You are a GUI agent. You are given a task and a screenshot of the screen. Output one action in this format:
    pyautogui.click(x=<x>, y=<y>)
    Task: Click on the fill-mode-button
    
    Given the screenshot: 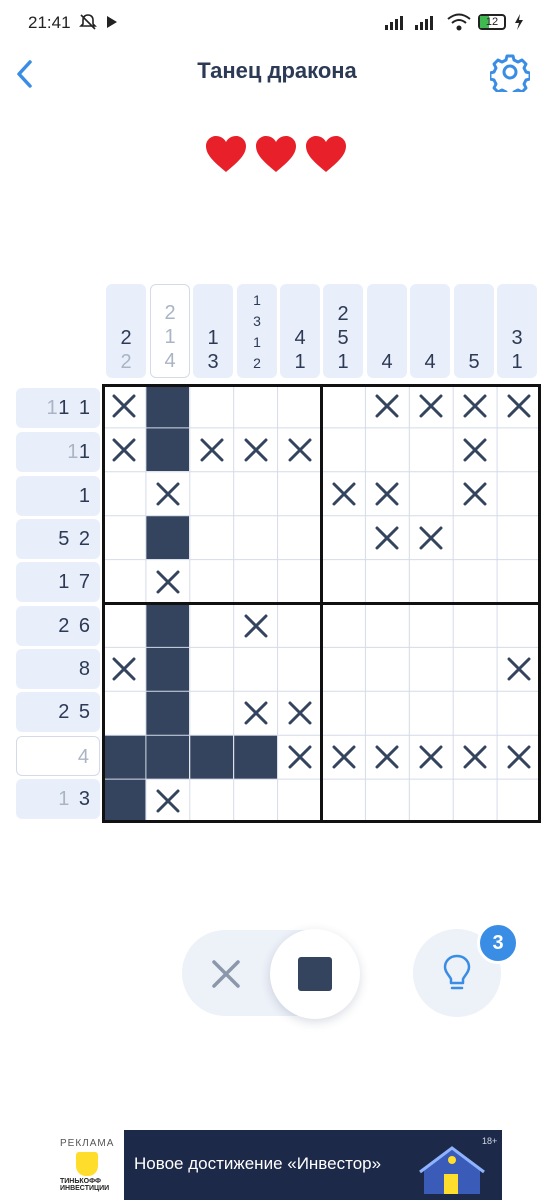 What is the action you would take?
    pyautogui.click(x=315, y=974)
    